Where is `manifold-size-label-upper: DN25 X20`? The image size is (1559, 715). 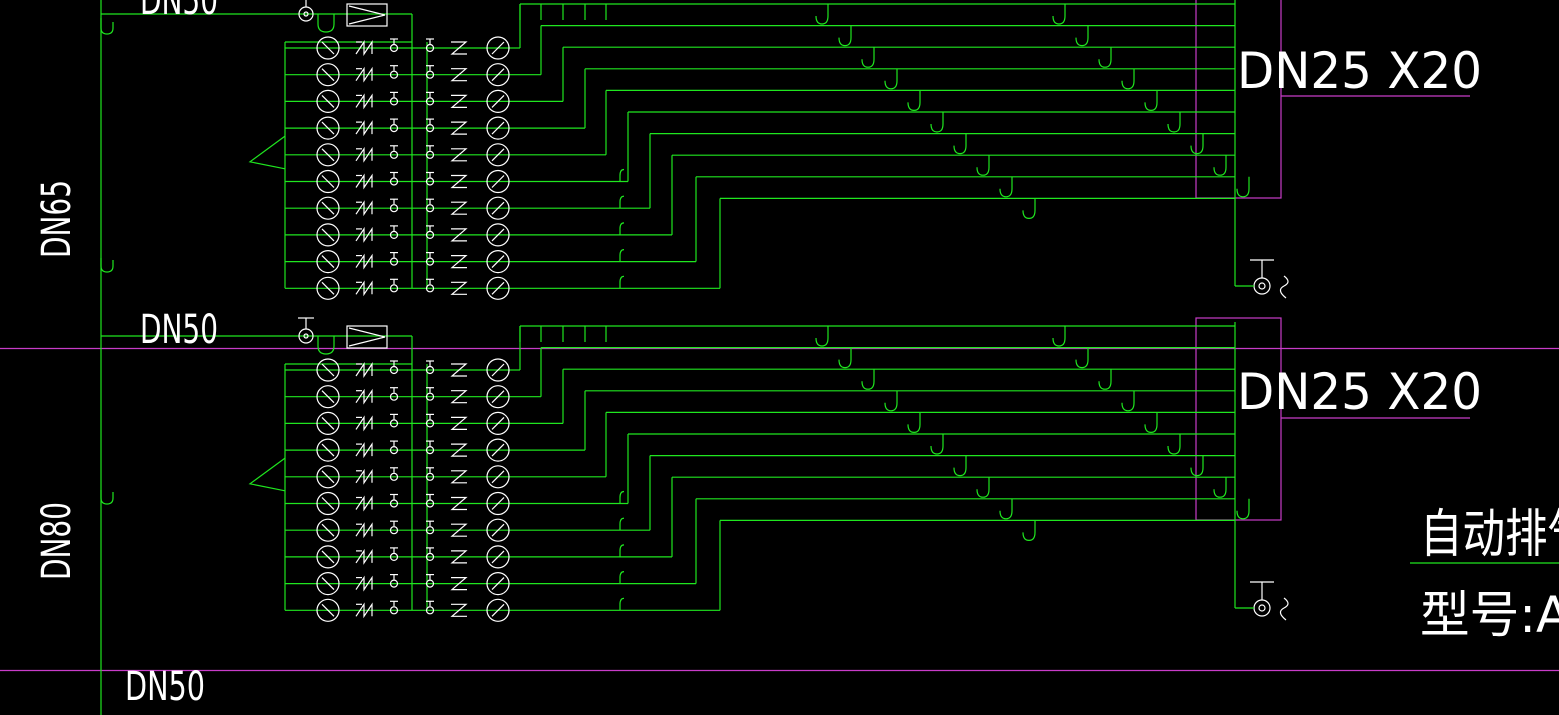 manifold-size-label-upper: DN25 X20 is located at coordinates (1359, 71).